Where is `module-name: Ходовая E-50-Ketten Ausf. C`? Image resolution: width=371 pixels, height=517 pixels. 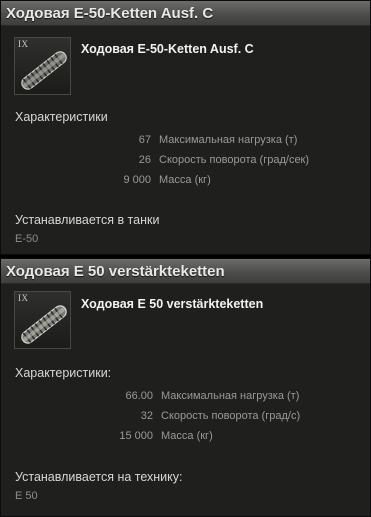 module-name: Ходовая E-50-Ketten Ausf. C is located at coordinates (167, 49).